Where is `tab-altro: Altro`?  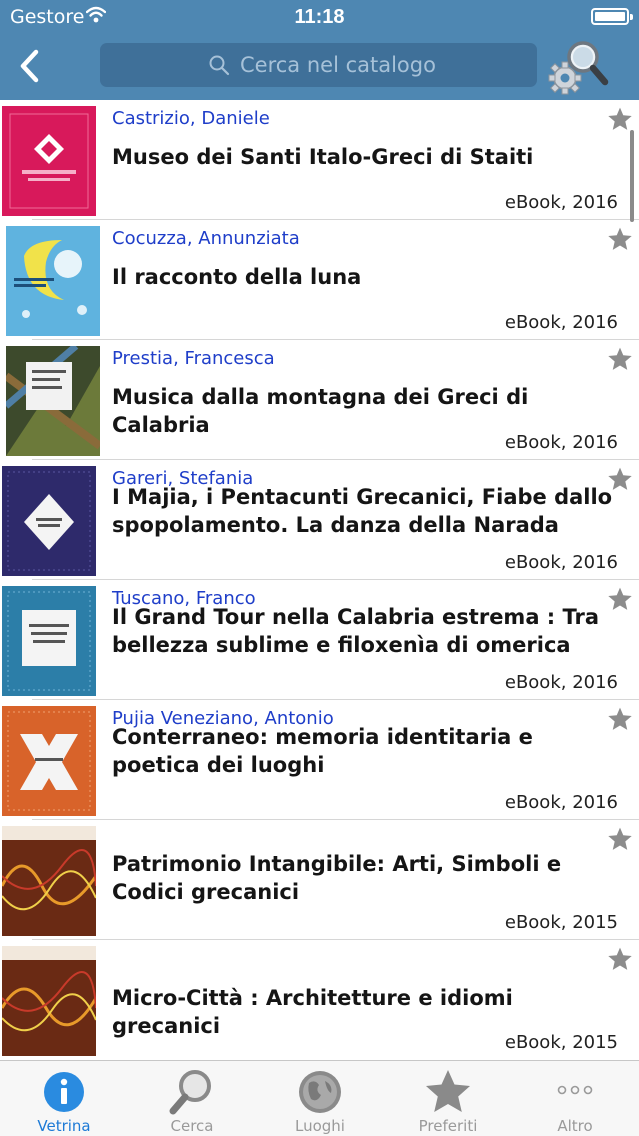 tab-altro: Altro is located at coordinates (575, 1098).